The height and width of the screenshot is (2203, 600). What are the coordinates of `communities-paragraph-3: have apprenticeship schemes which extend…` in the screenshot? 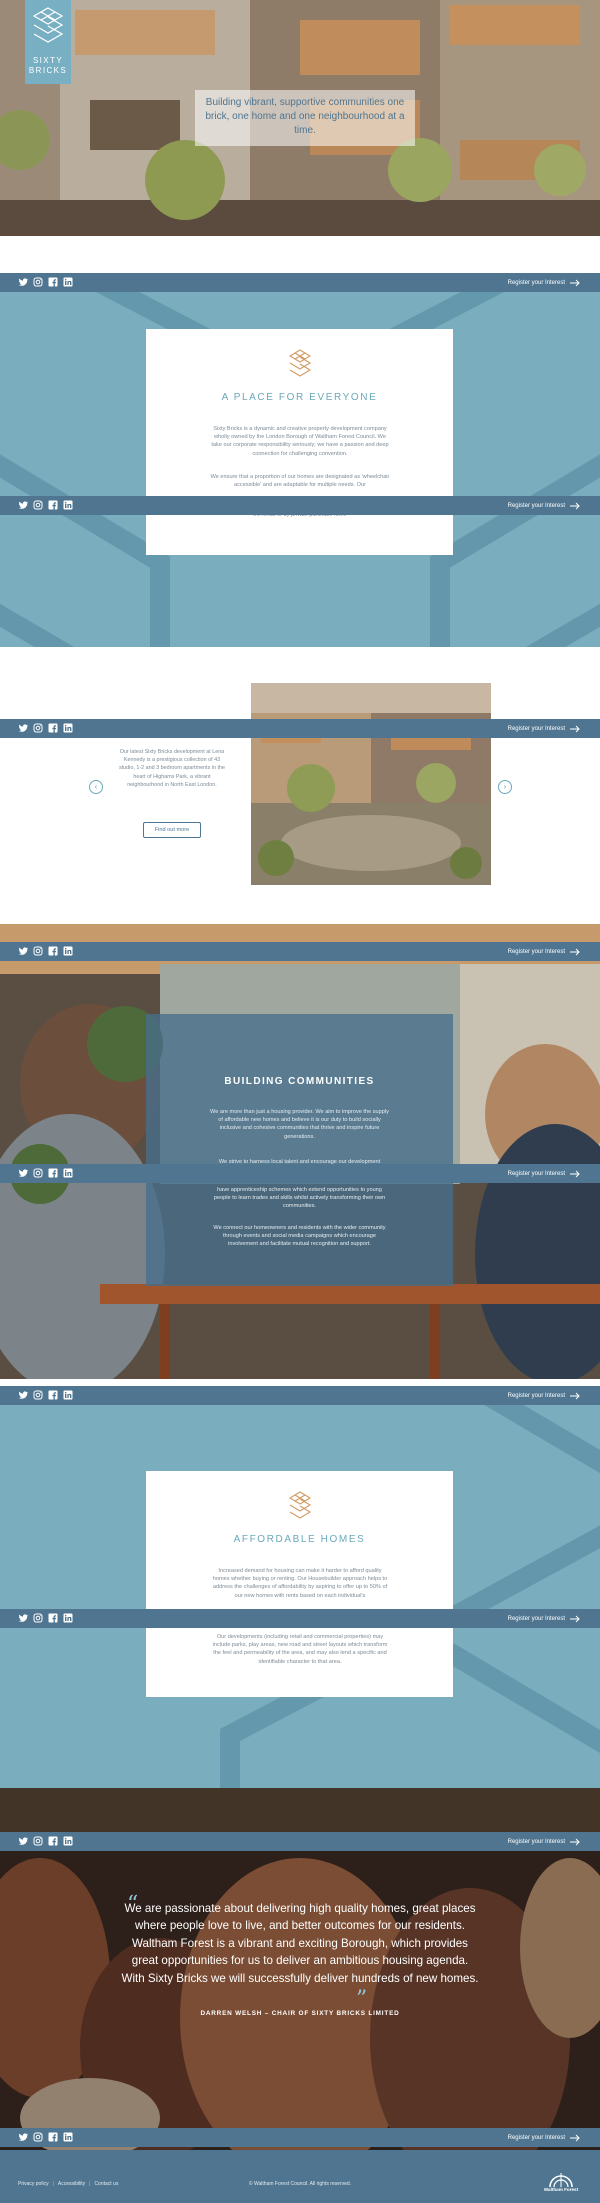 It's located at (299, 1198).